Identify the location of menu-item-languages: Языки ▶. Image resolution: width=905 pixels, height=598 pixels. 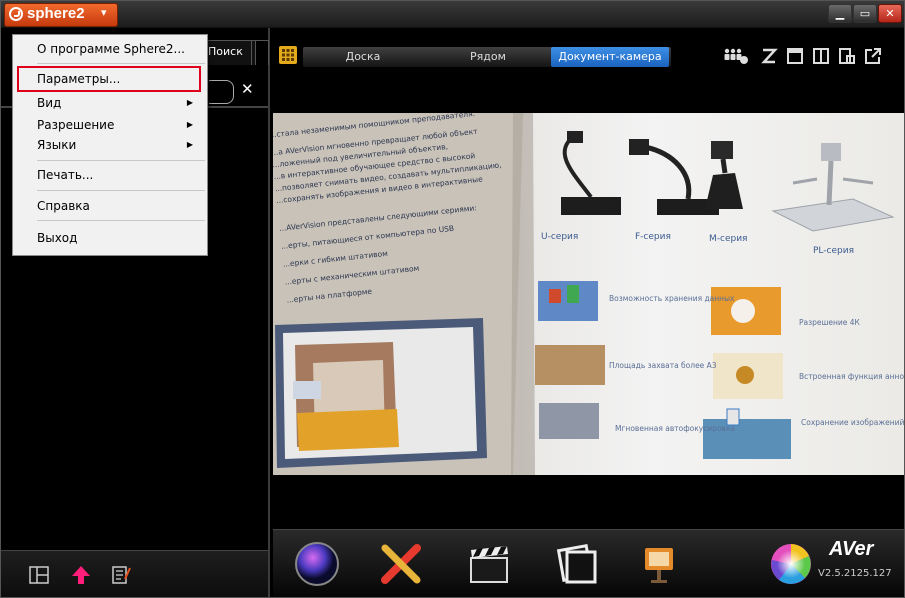
(110, 145).